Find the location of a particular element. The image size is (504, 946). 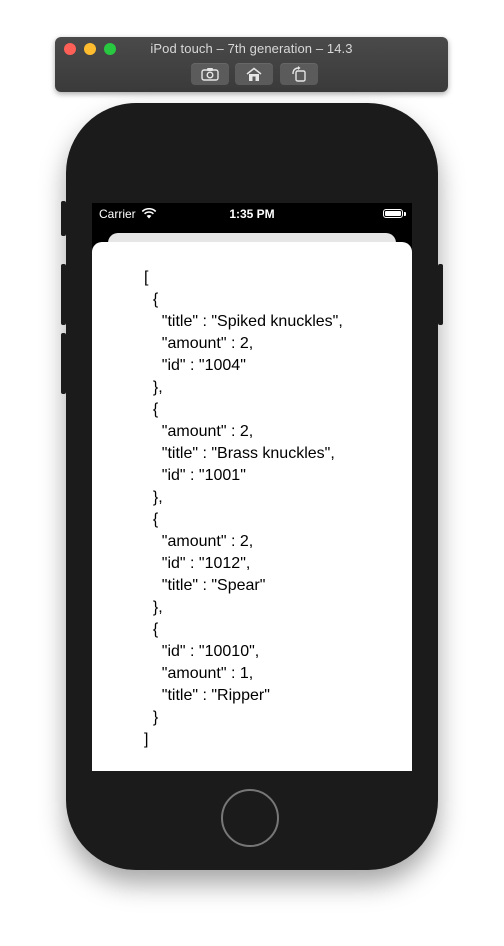

window-title: iPod touch – 7th generation – 14.3 is located at coordinates (251, 48).